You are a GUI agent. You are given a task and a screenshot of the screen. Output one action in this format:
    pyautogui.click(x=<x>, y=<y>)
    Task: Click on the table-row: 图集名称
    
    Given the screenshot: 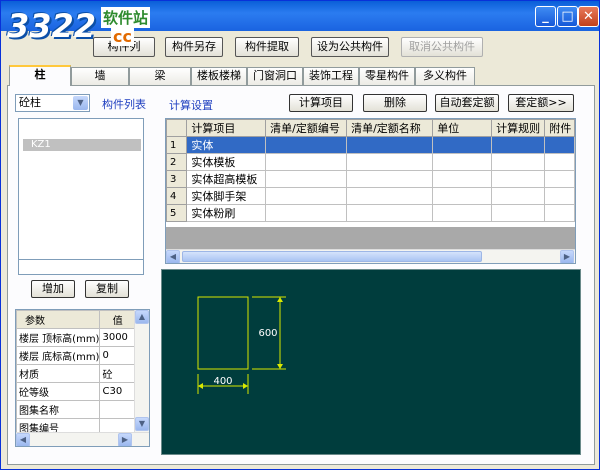 What is the action you would take?
    pyautogui.click(x=76, y=409)
    